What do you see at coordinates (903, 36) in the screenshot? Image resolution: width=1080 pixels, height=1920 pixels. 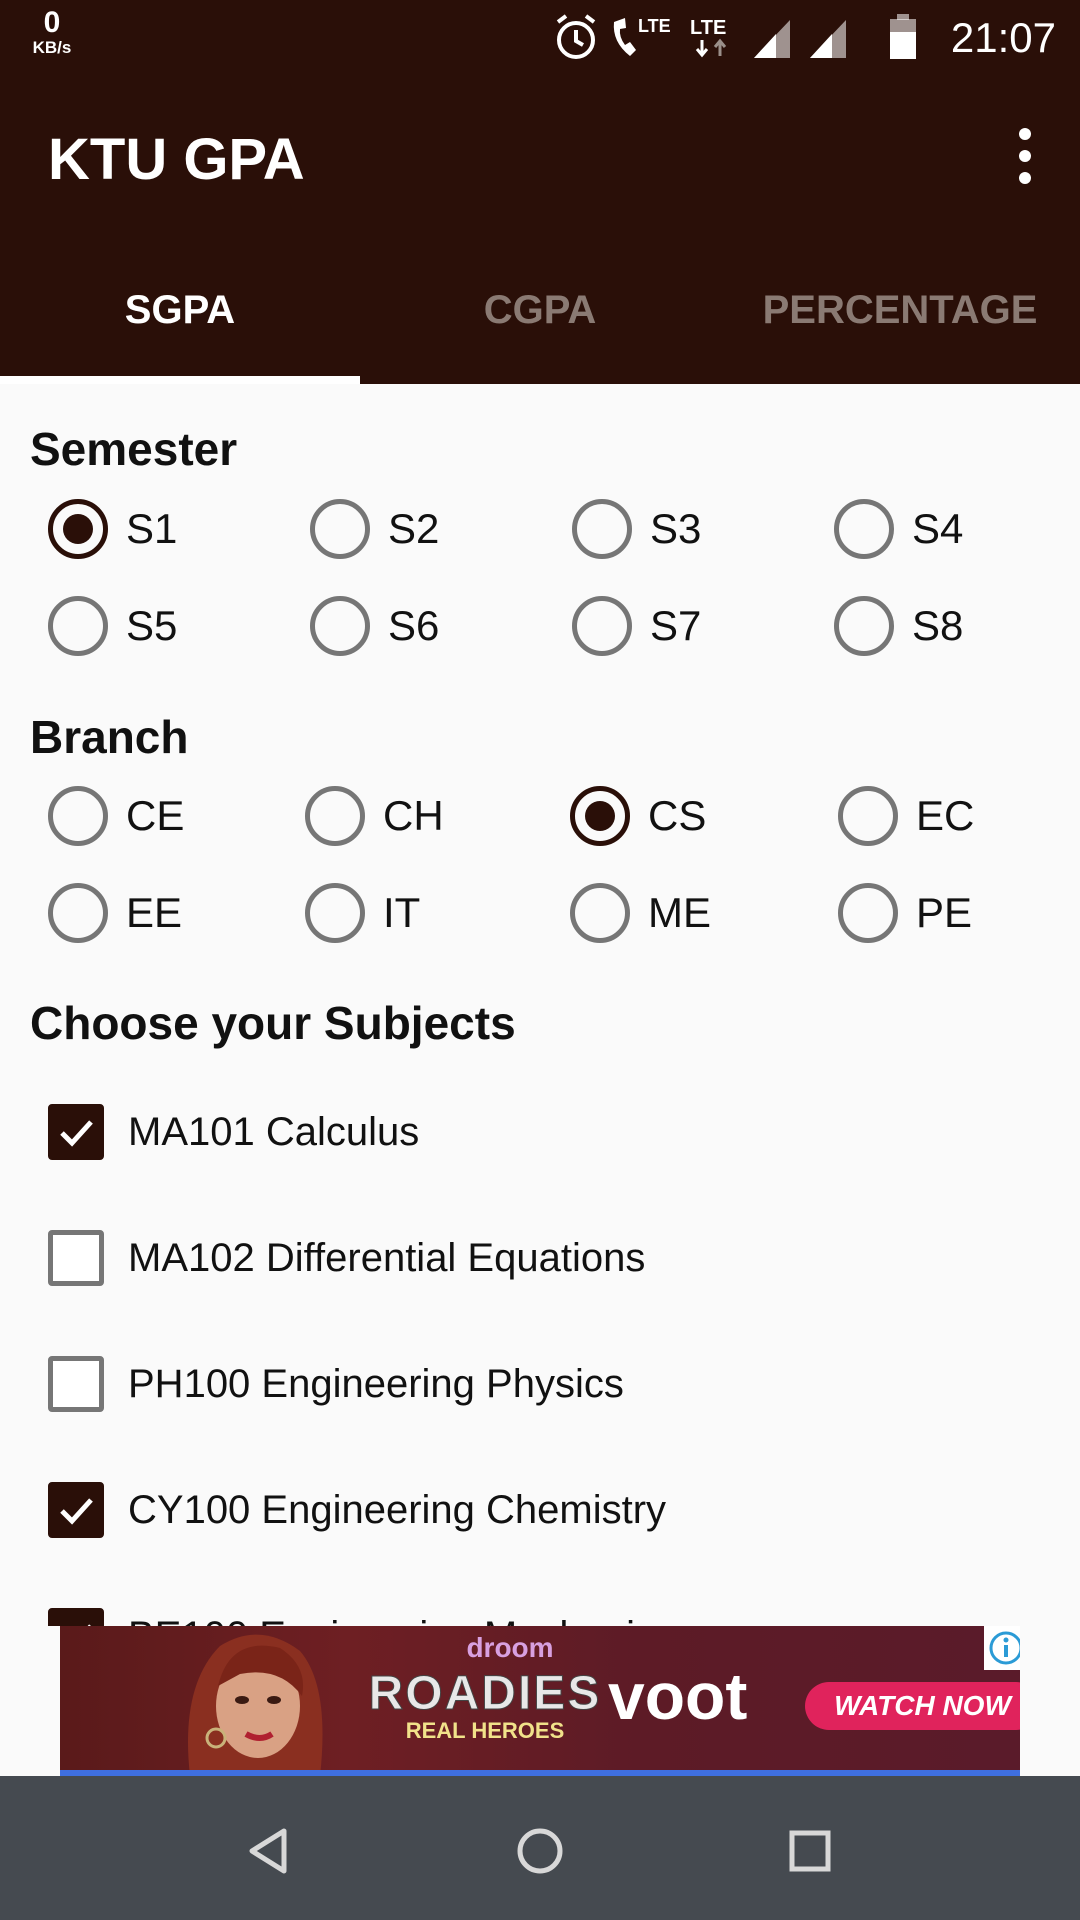 I see `battery-icon` at bounding box center [903, 36].